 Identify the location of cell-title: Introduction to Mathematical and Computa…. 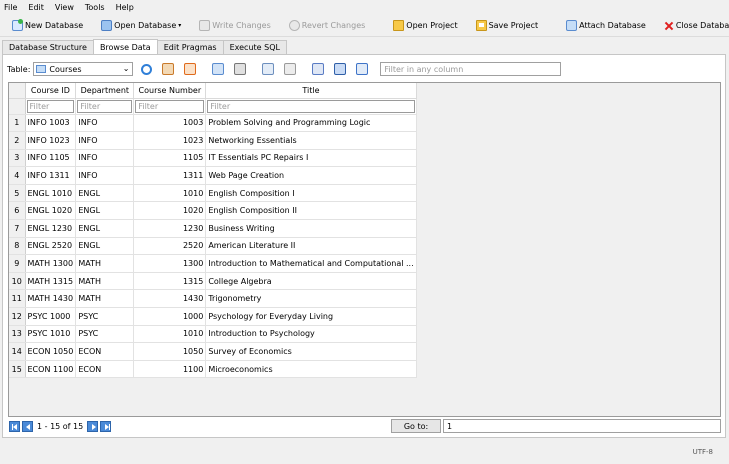
(311, 263).